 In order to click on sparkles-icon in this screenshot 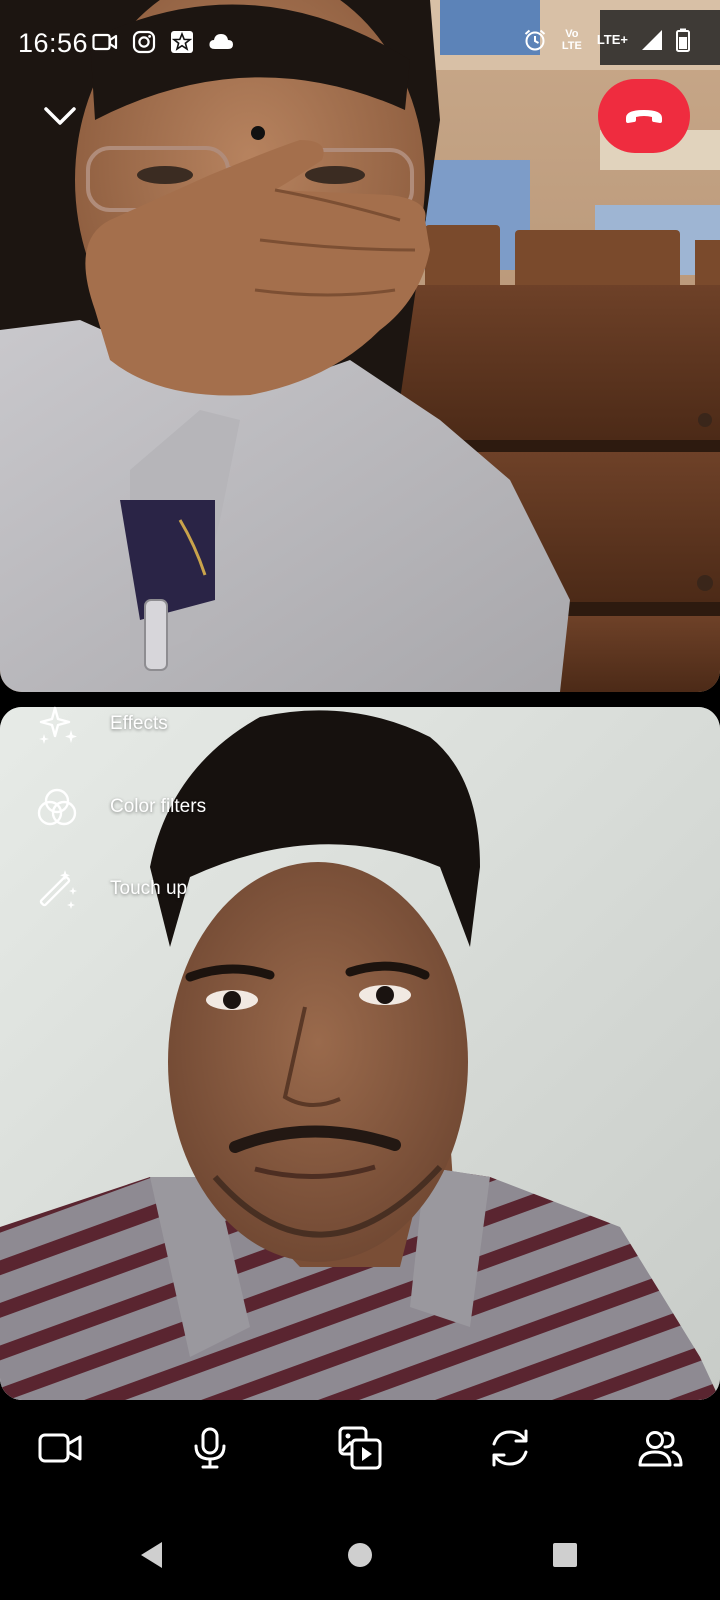, I will do `click(57, 724)`.